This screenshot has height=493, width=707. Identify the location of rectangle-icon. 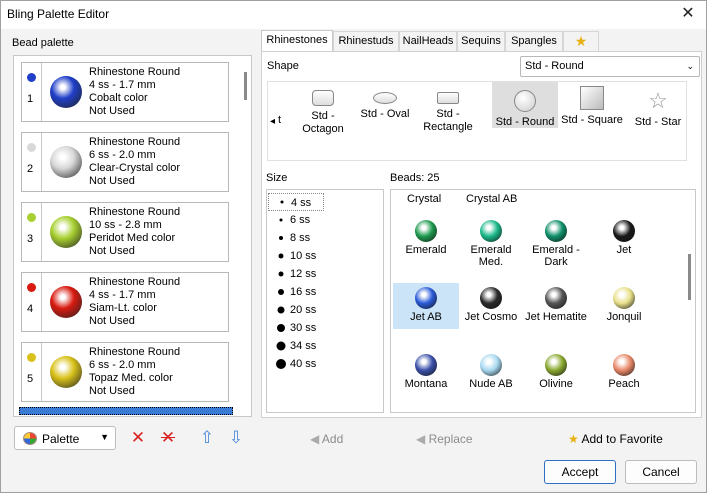
(448, 98).